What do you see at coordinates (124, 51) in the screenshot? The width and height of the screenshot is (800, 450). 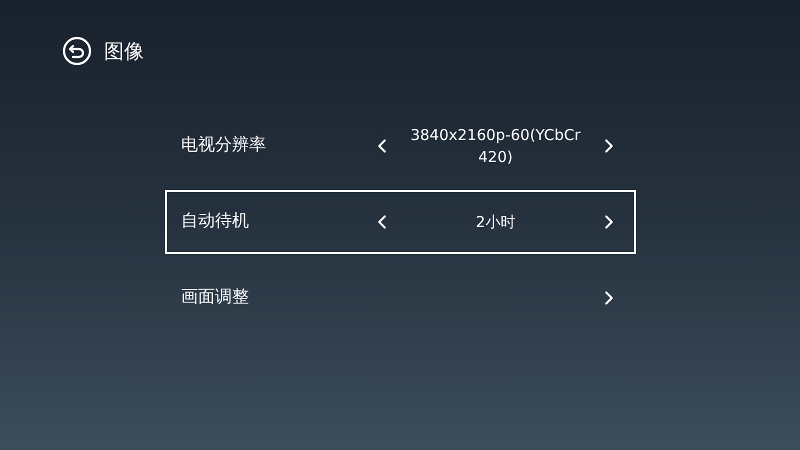 I see `page-title: 图像` at bounding box center [124, 51].